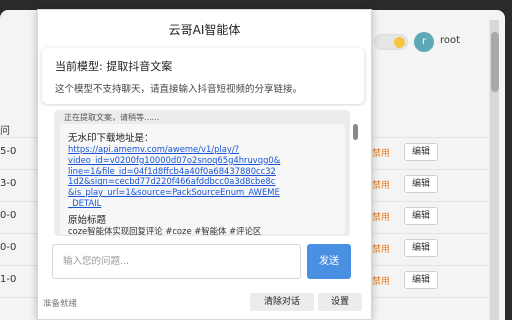  Describe the element at coordinates (450, 40) in the screenshot. I see `username: root` at that location.